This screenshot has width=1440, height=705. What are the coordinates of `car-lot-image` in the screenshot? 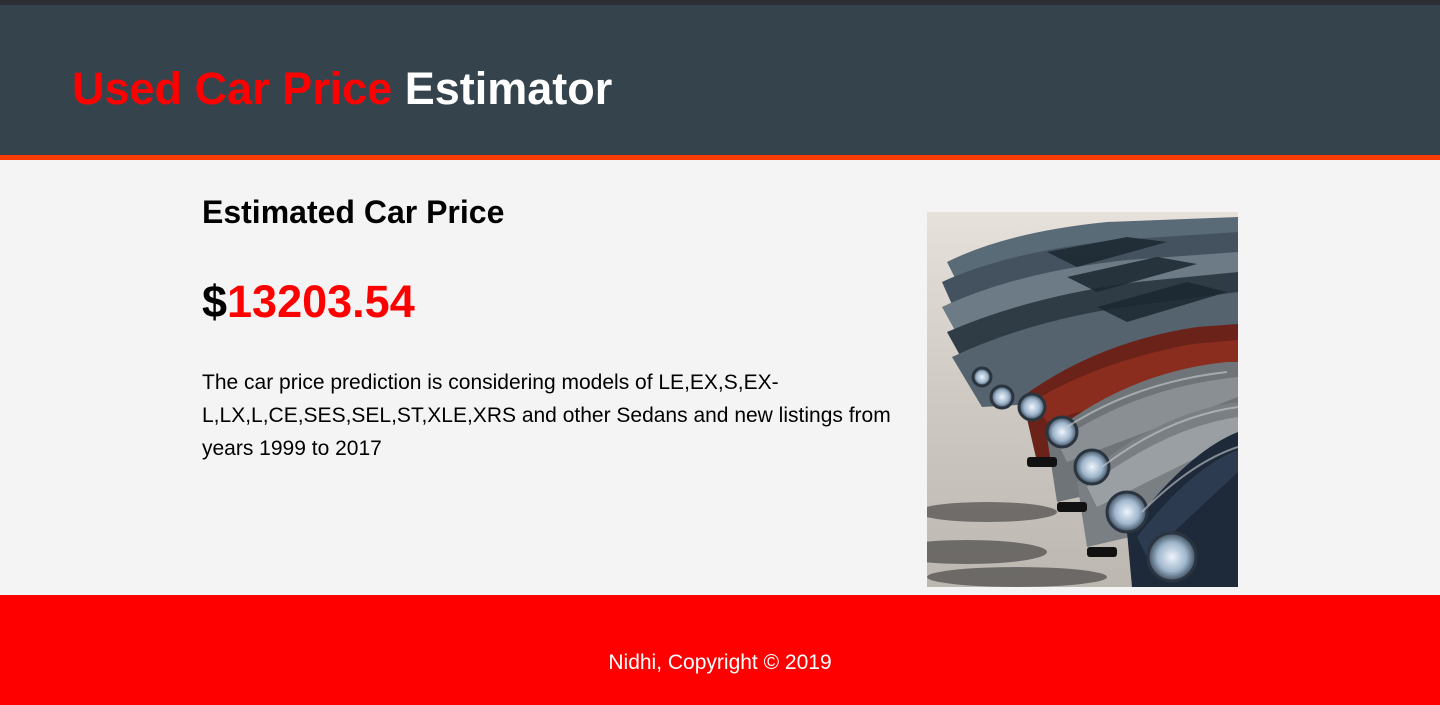 It's located at (1082, 399).